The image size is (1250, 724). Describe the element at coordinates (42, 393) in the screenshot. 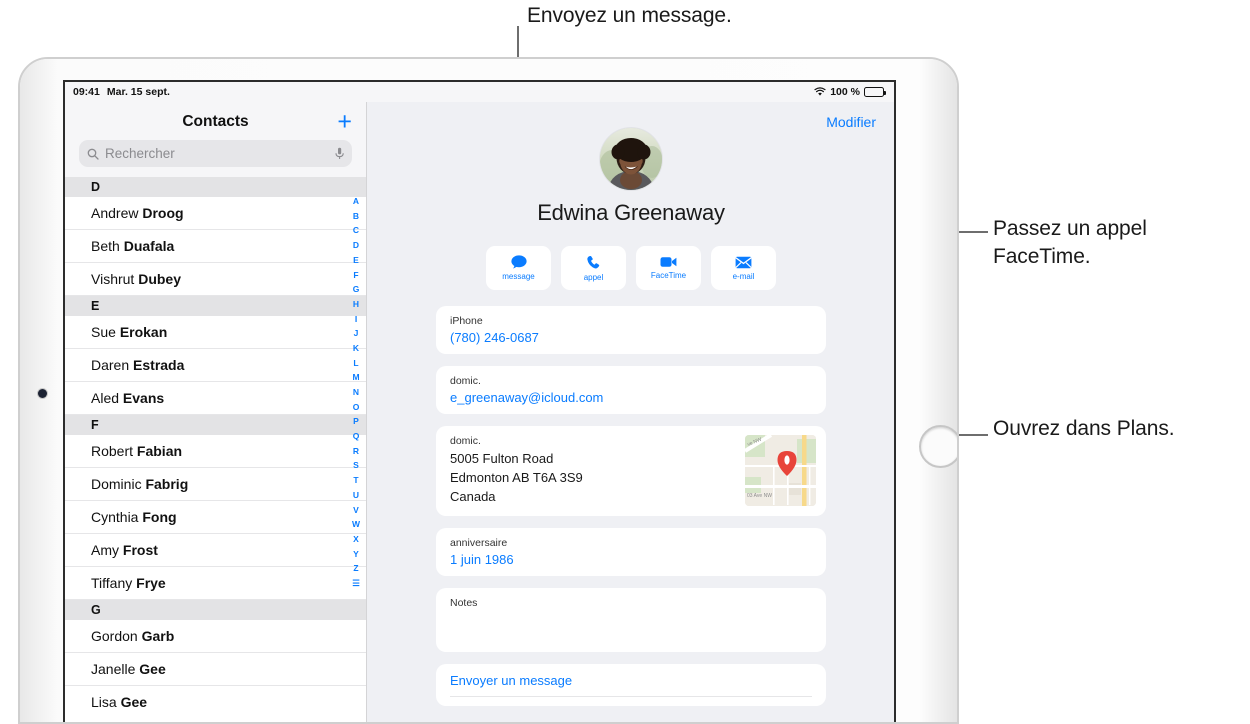

I see `front-camera-icon` at that location.